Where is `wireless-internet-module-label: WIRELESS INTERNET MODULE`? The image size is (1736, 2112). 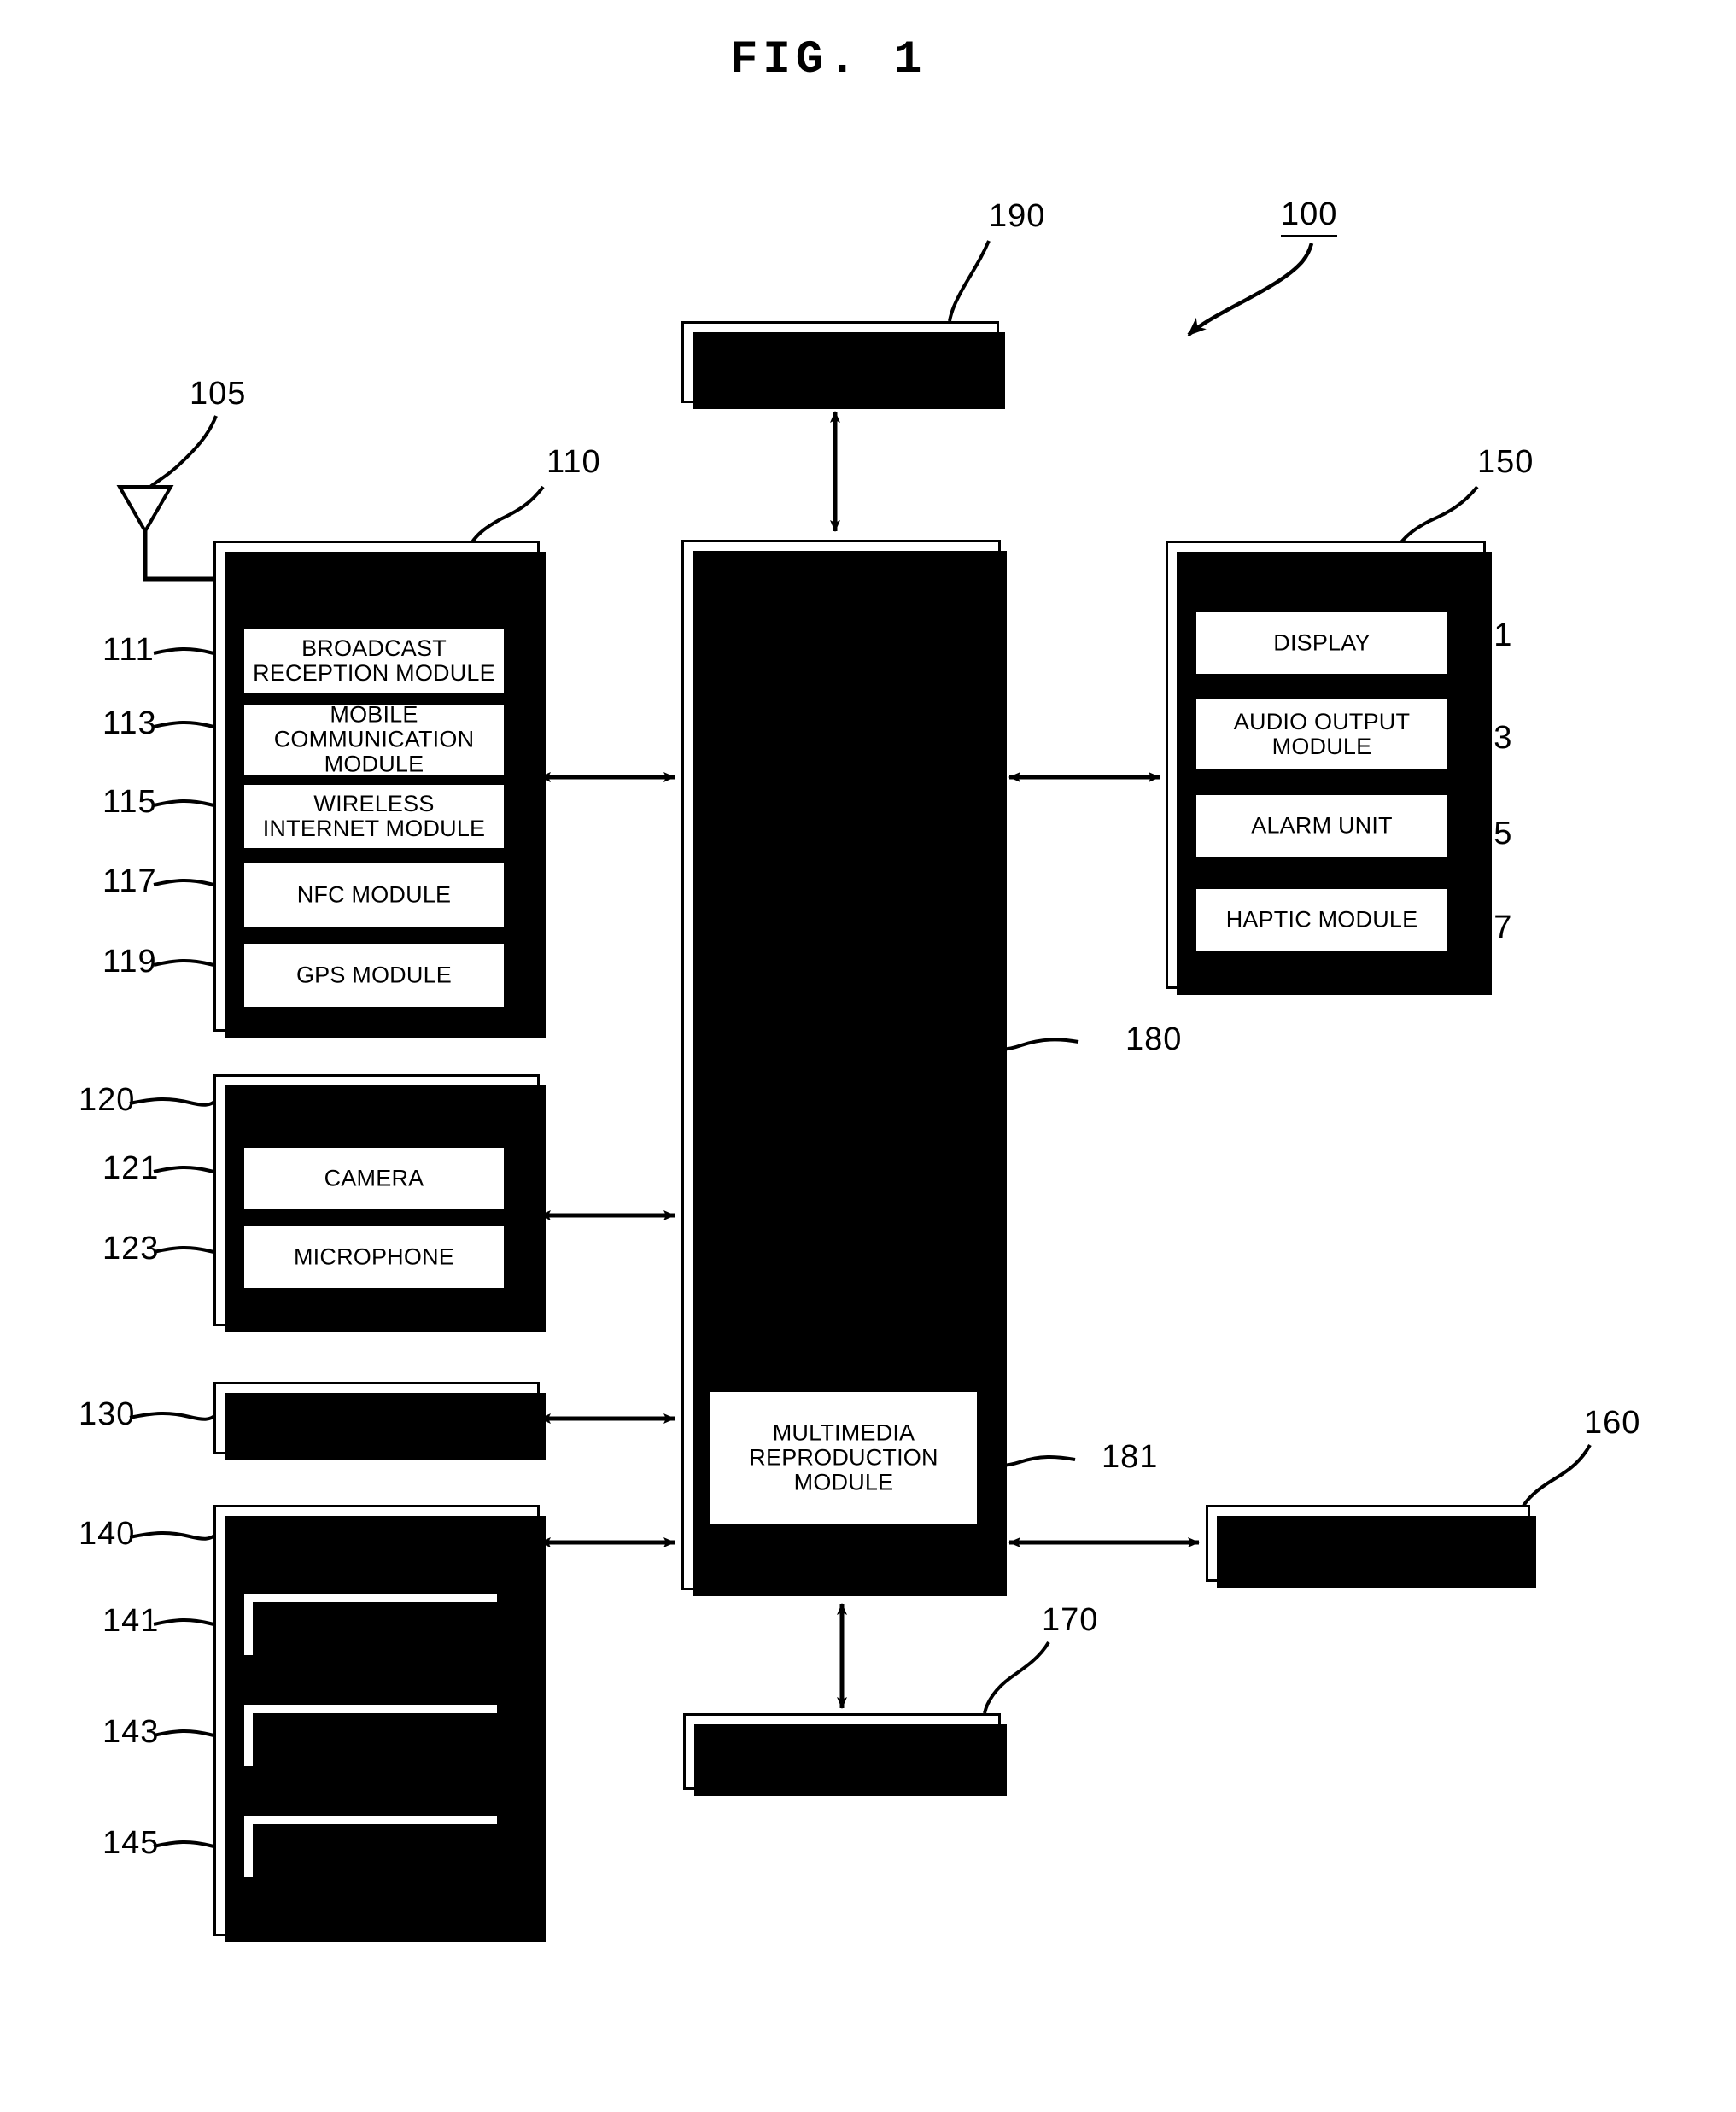
wireless-internet-module-label: WIRELESS INTERNET MODULE is located at coordinates (374, 815).